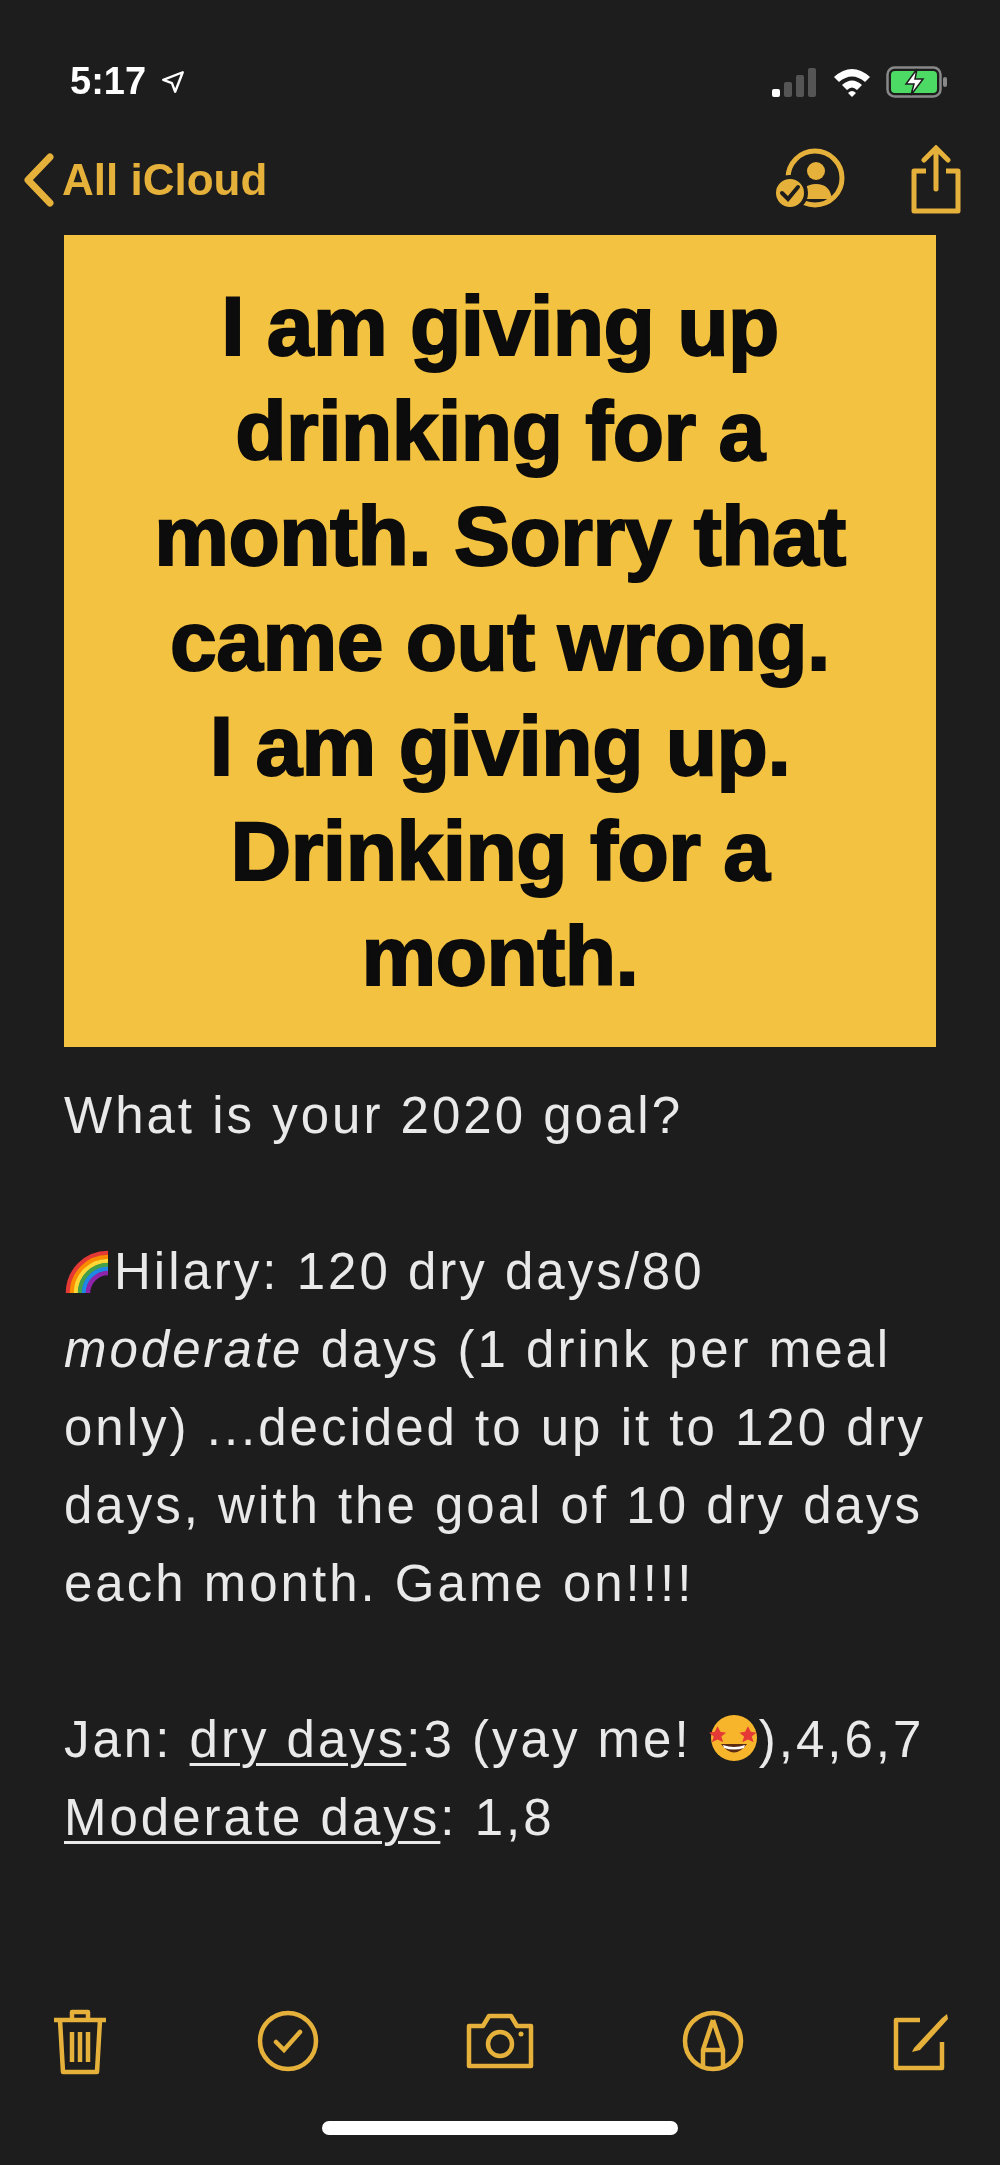 The height and width of the screenshot is (2165, 1000). What do you see at coordinates (852, 81) in the screenshot?
I see `wifi-icon` at bounding box center [852, 81].